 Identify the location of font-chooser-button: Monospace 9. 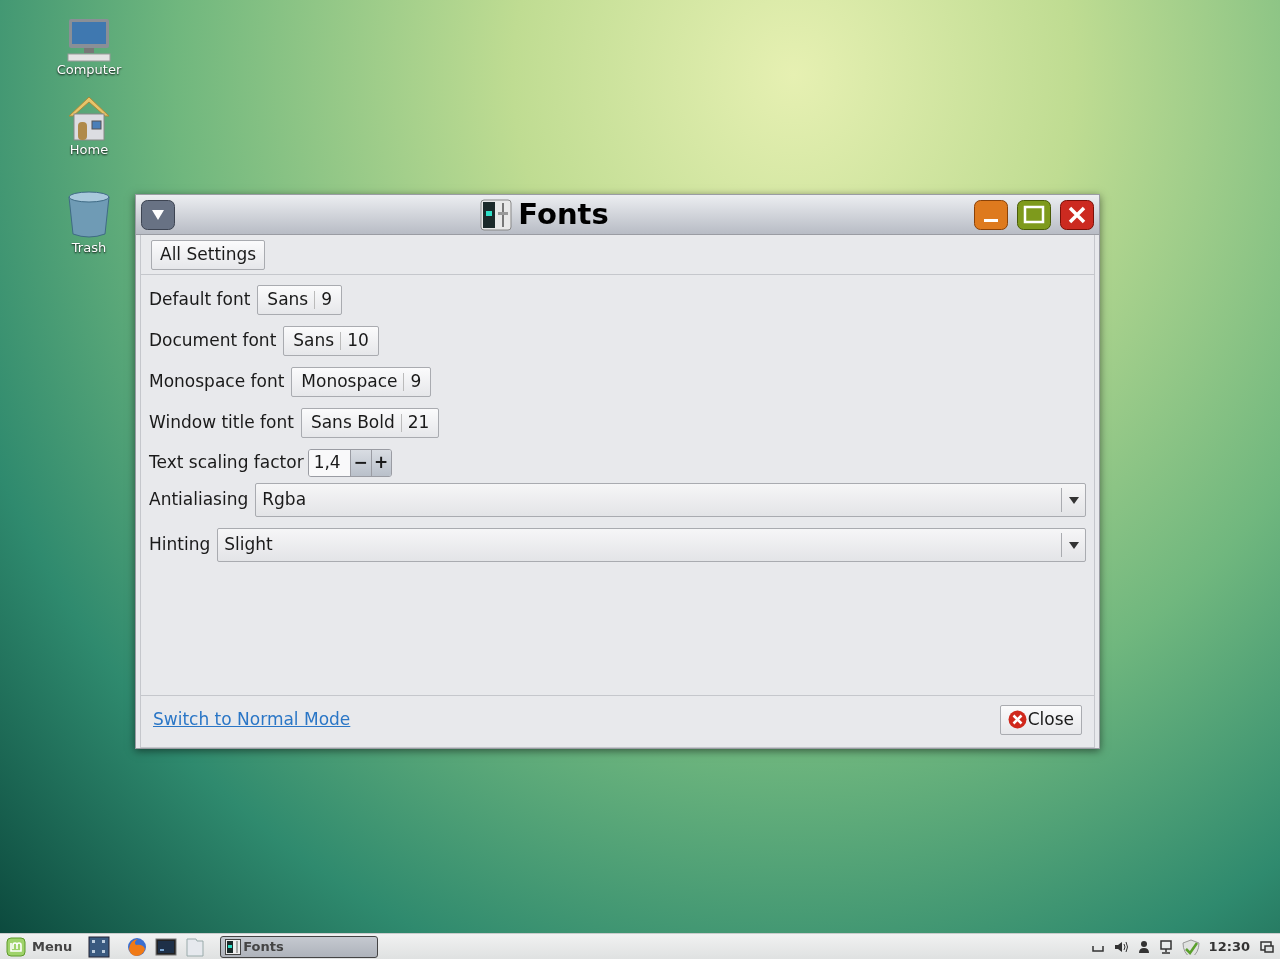
(361, 382).